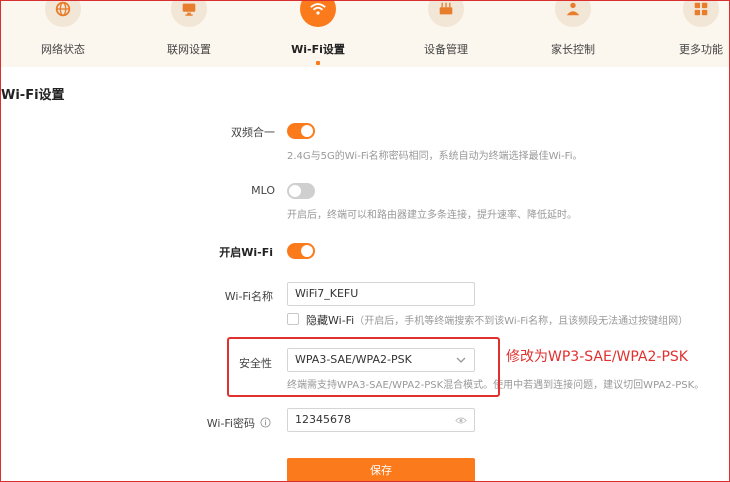 This screenshot has width=730, height=482. What do you see at coordinates (381, 294) in the screenshot?
I see `wifi-name-input: WiFi7_KEFU` at bounding box center [381, 294].